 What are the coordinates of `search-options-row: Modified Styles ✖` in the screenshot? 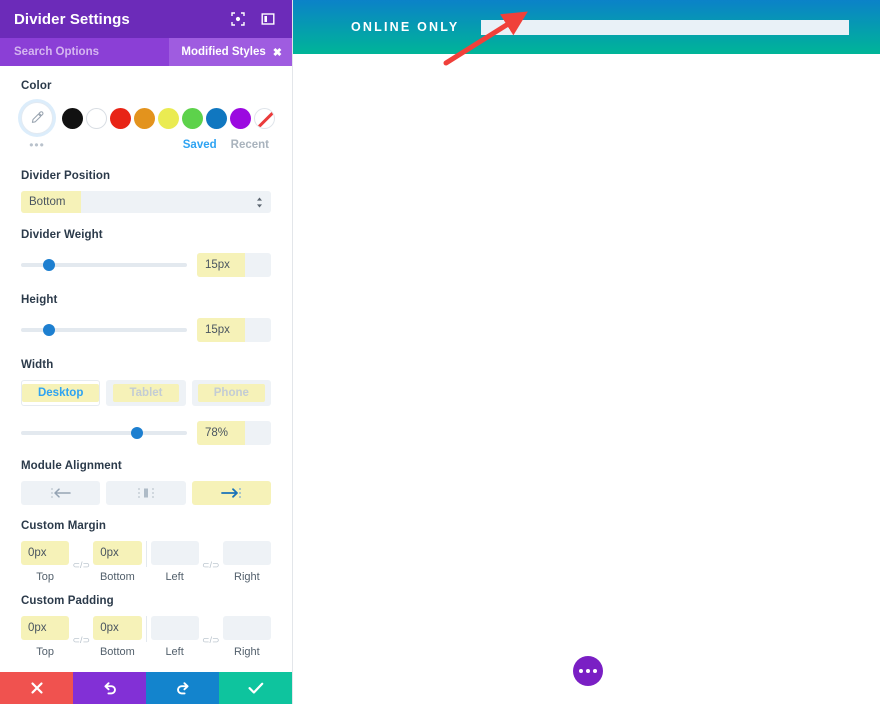 It's located at (146, 52).